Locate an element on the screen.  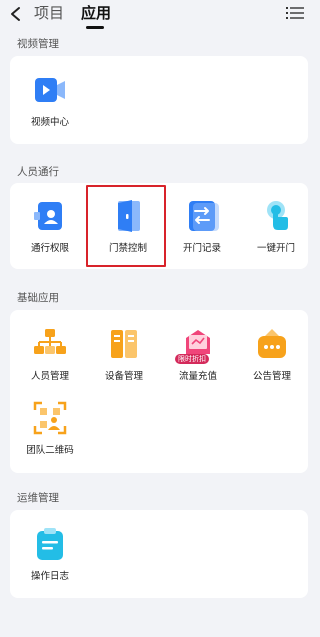
app-label: 公告管理 is located at coordinates (271, 376).